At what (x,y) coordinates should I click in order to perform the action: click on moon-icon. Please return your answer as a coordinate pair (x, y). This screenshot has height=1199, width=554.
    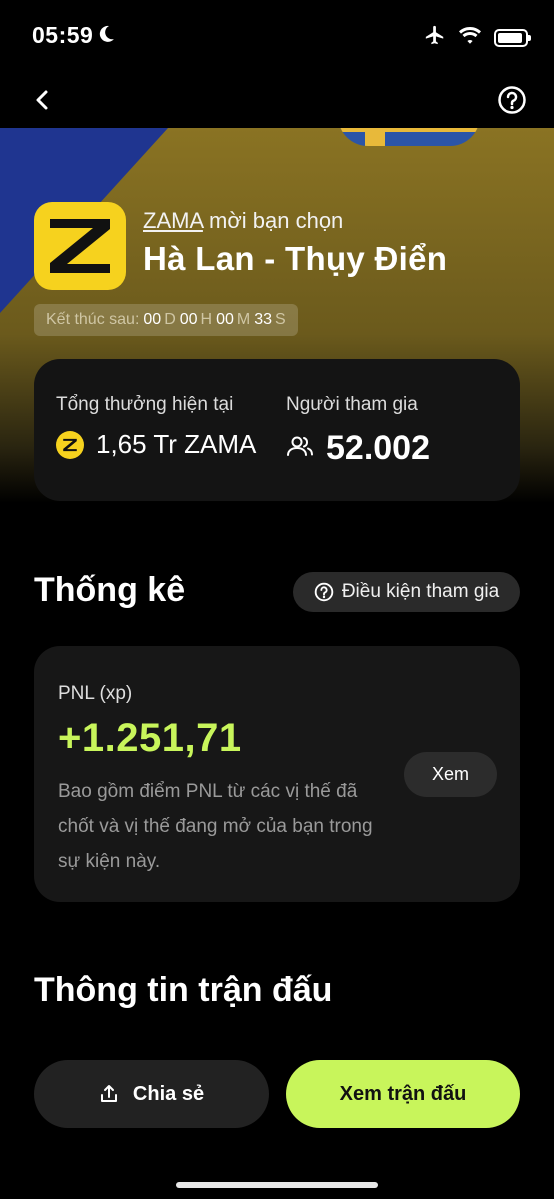
    Looking at the image, I should click on (106, 36).